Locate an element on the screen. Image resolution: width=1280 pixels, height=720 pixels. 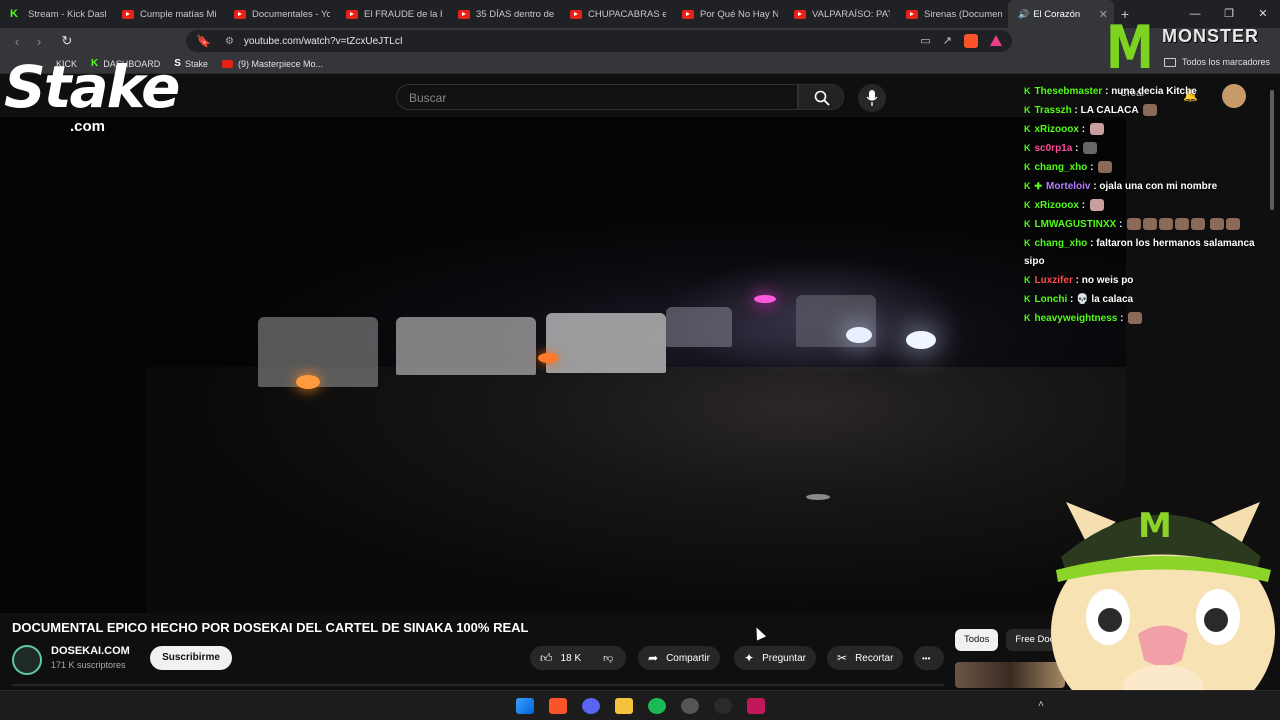
chat-username: heavyweightness is located at coordinates (1076, 318).